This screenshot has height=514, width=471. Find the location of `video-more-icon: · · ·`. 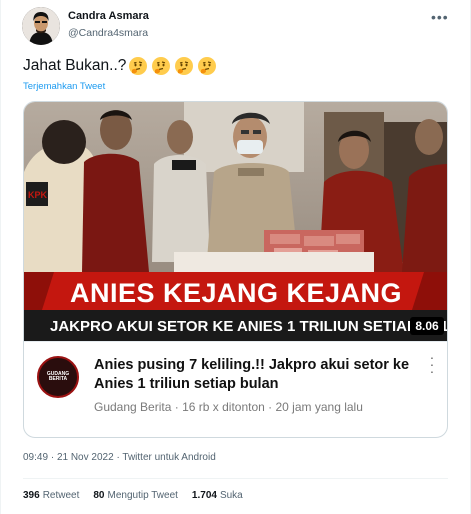

video-more-icon: · · · is located at coordinates (432, 364).